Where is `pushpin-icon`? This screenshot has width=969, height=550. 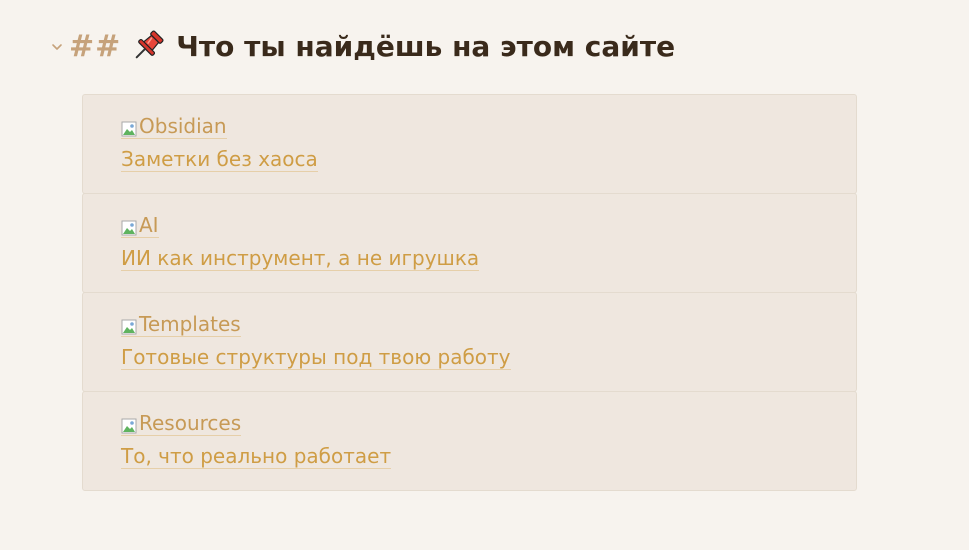
pushpin-icon is located at coordinates (148, 46).